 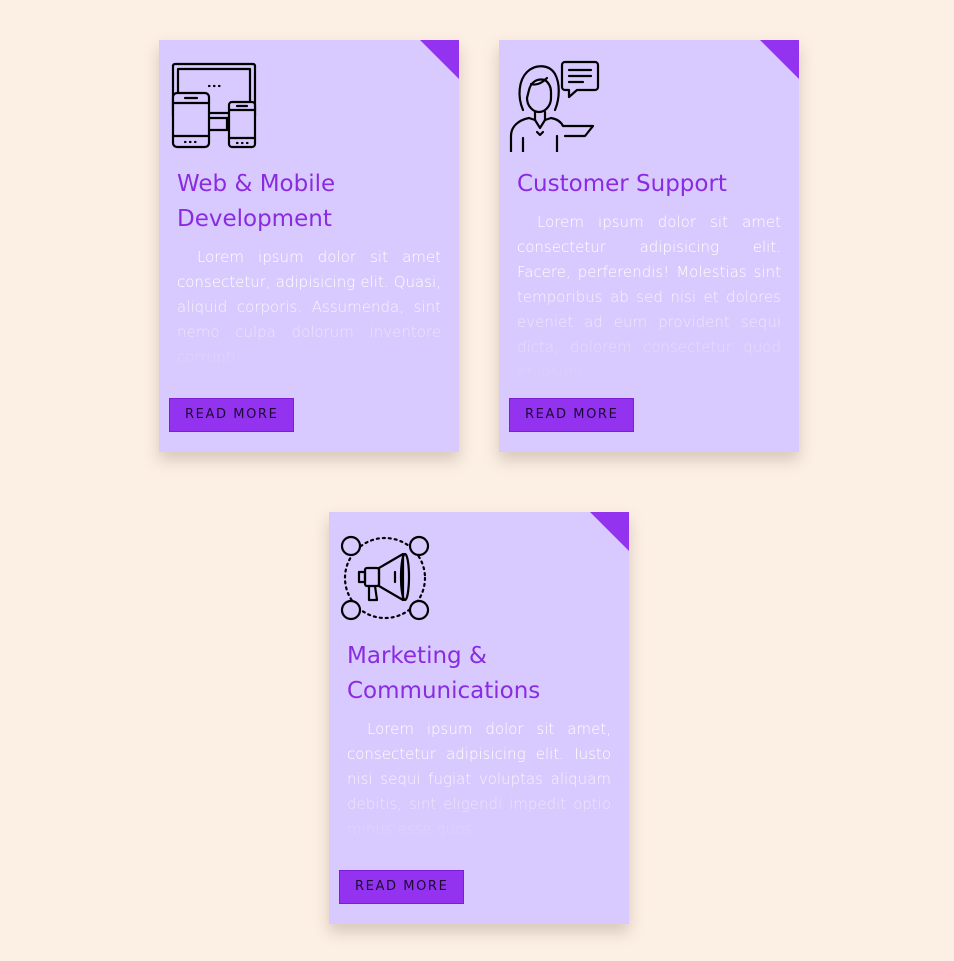 I want to click on card-title: Marketing & Communications, so click(x=444, y=673).